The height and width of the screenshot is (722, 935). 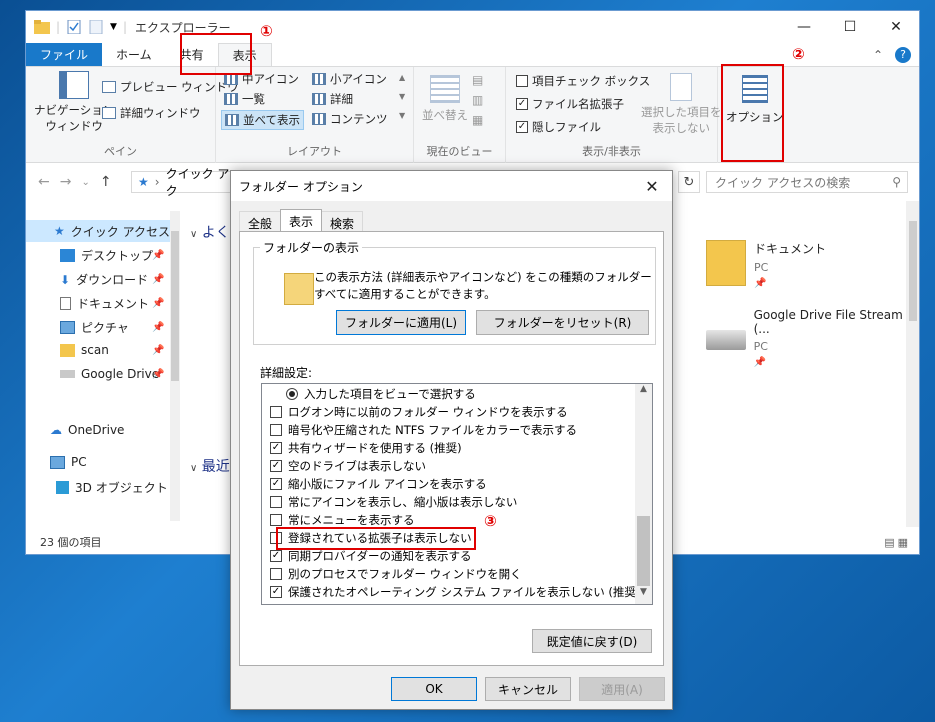 What do you see at coordinates (562, 322) in the screenshot?
I see `reset-folders-button: フォルダーをリセット(R)` at bounding box center [562, 322].